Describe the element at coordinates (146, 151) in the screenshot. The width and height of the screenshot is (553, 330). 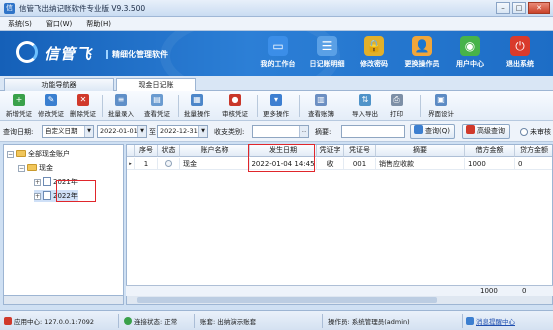
I see `column-header-no: 序号` at that location.